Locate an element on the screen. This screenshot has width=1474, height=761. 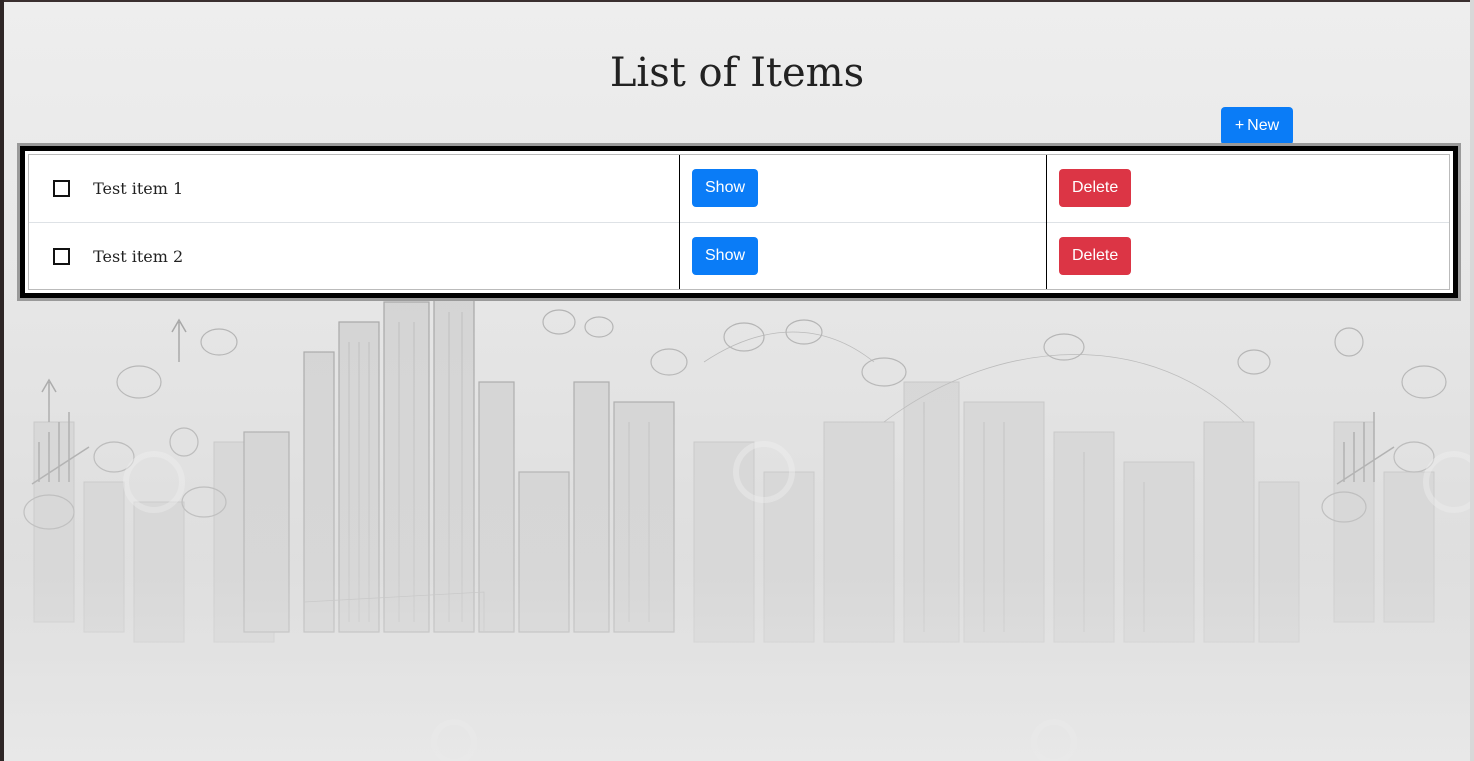
new-item-button: + New is located at coordinates (1257, 126).